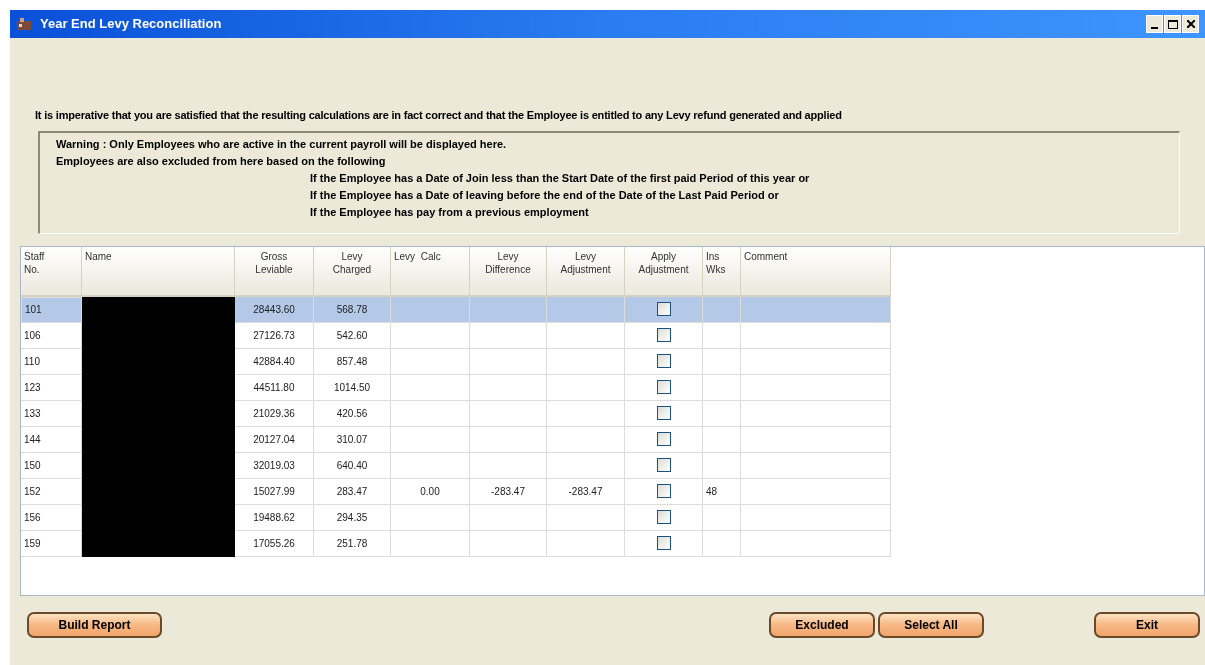 The height and width of the screenshot is (665, 1205). I want to click on table-cell-text: 32019.03, so click(274, 465).